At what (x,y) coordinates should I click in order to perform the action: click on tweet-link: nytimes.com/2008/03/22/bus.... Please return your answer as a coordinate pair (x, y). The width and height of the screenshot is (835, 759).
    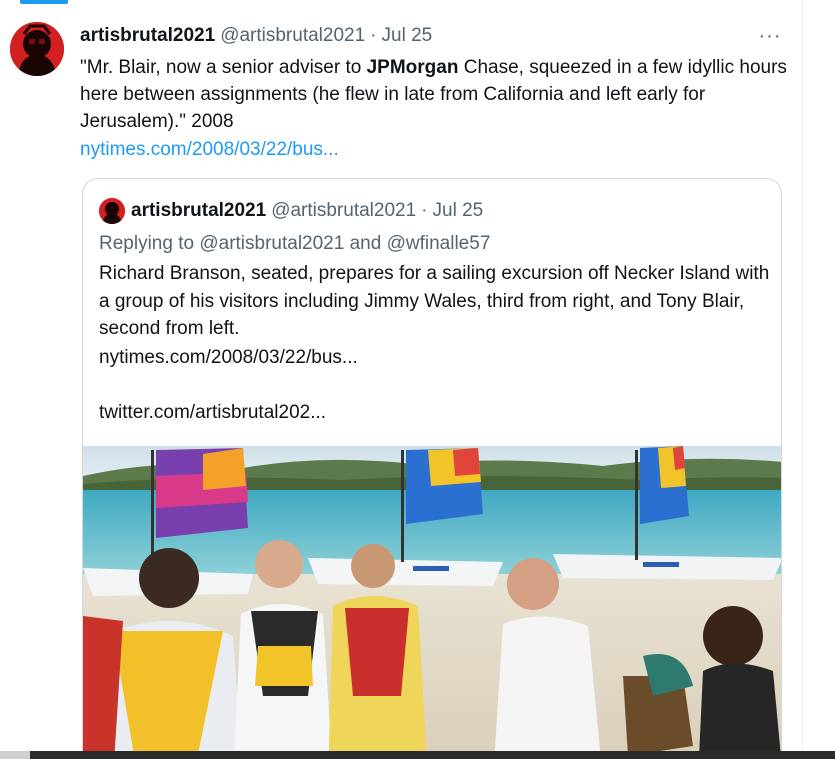
    Looking at the image, I should click on (209, 149).